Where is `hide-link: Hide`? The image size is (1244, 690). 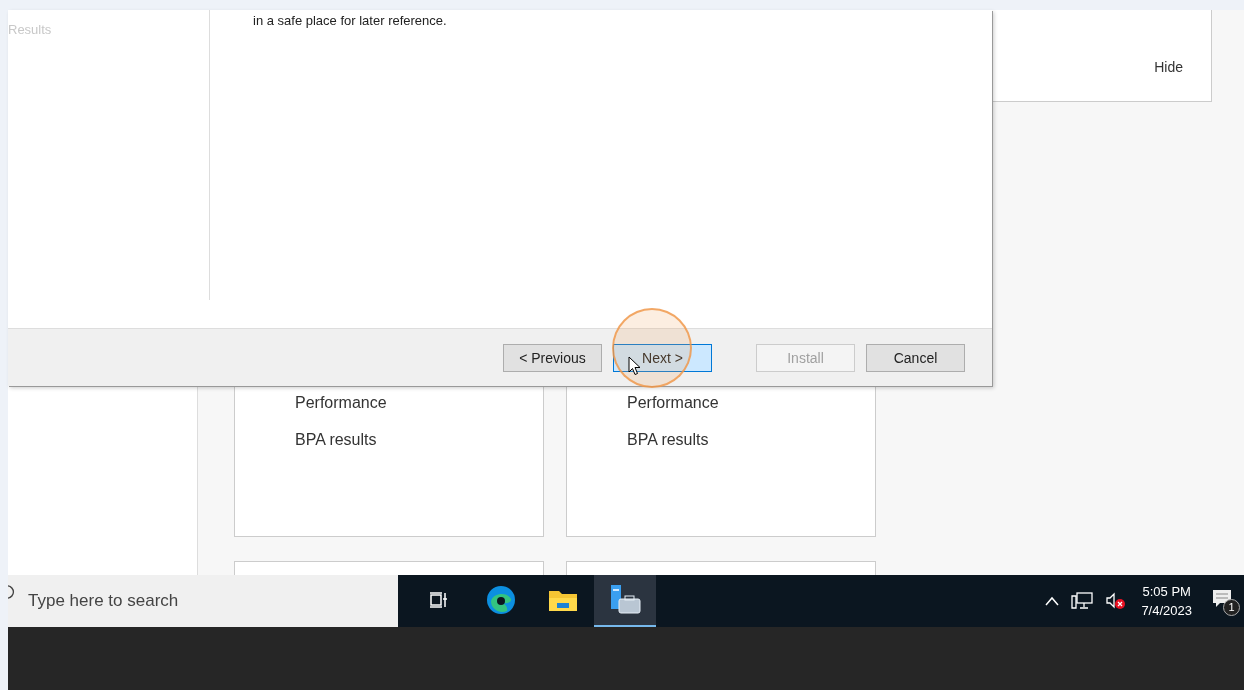
hide-link: Hide is located at coordinates (1168, 67).